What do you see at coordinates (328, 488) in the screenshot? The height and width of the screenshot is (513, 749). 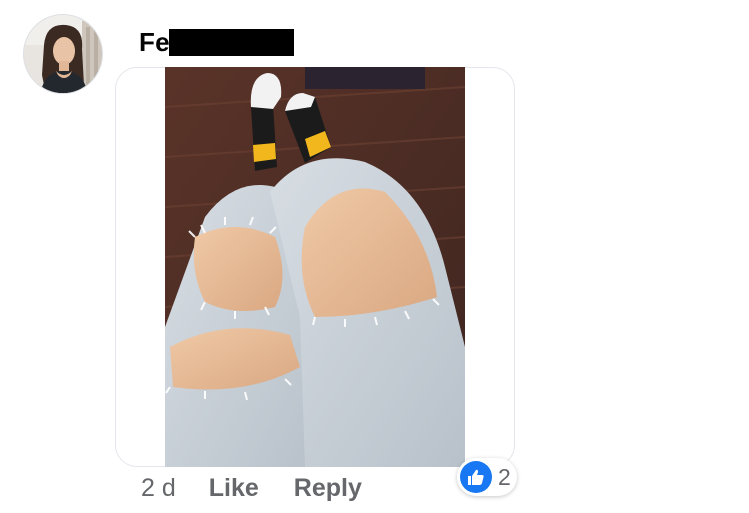 I see `reply-button: Reply` at bounding box center [328, 488].